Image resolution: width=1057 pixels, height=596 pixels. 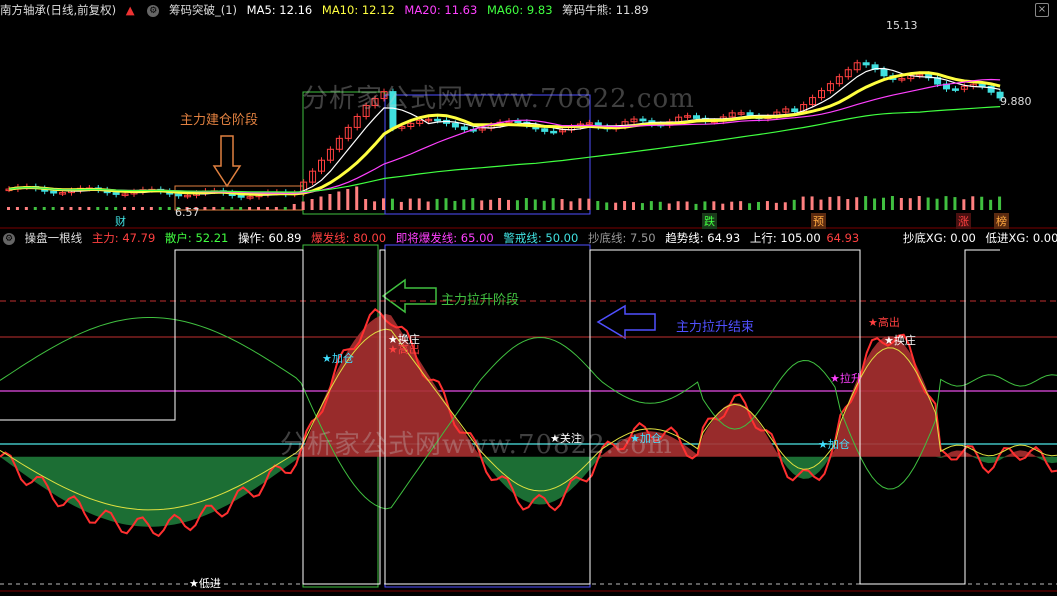 I want to click on ma20-value: MA20: 11.63, so click(x=441, y=10).